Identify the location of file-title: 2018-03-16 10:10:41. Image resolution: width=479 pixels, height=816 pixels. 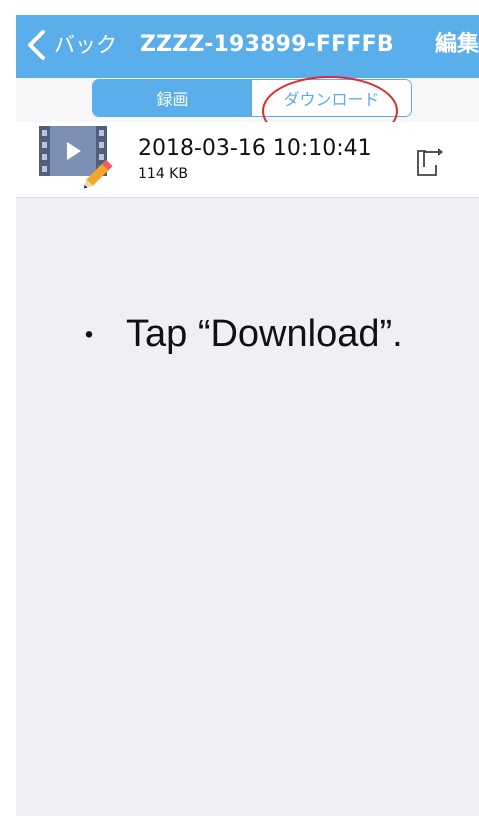
(255, 148).